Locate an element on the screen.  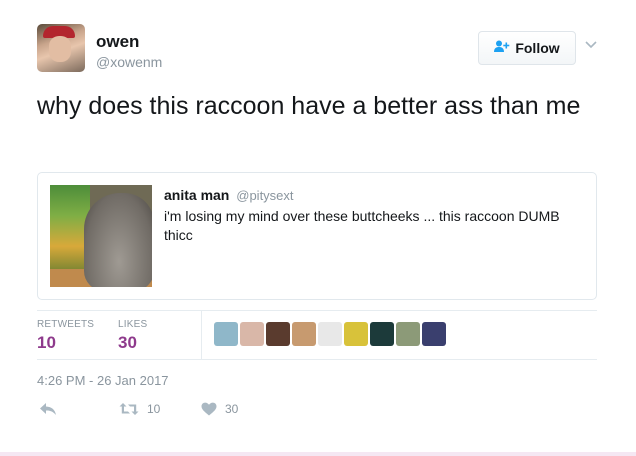
retweet-button: 10 is located at coordinates (139, 409).